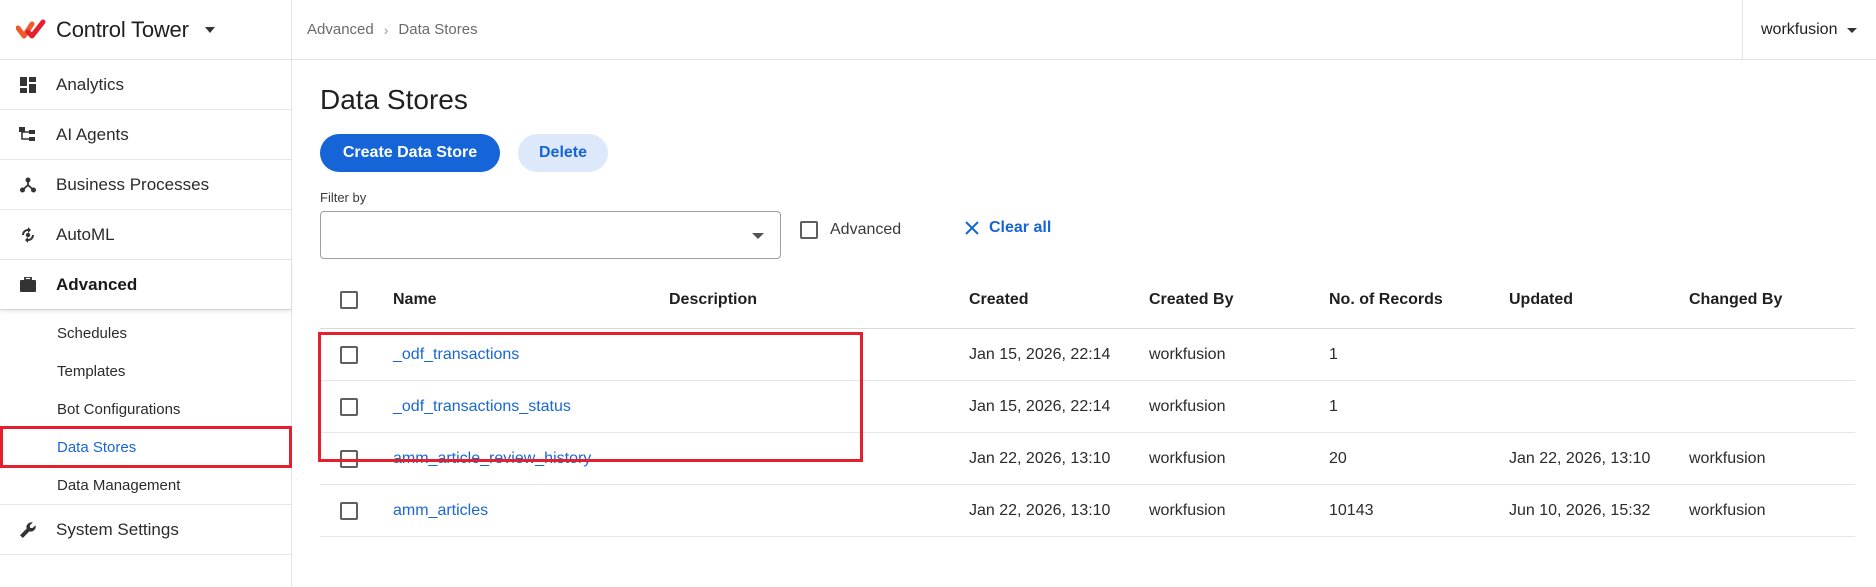 The height and width of the screenshot is (587, 1876). I want to click on sidebar-item-system-settings: System Settings, so click(145, 530).